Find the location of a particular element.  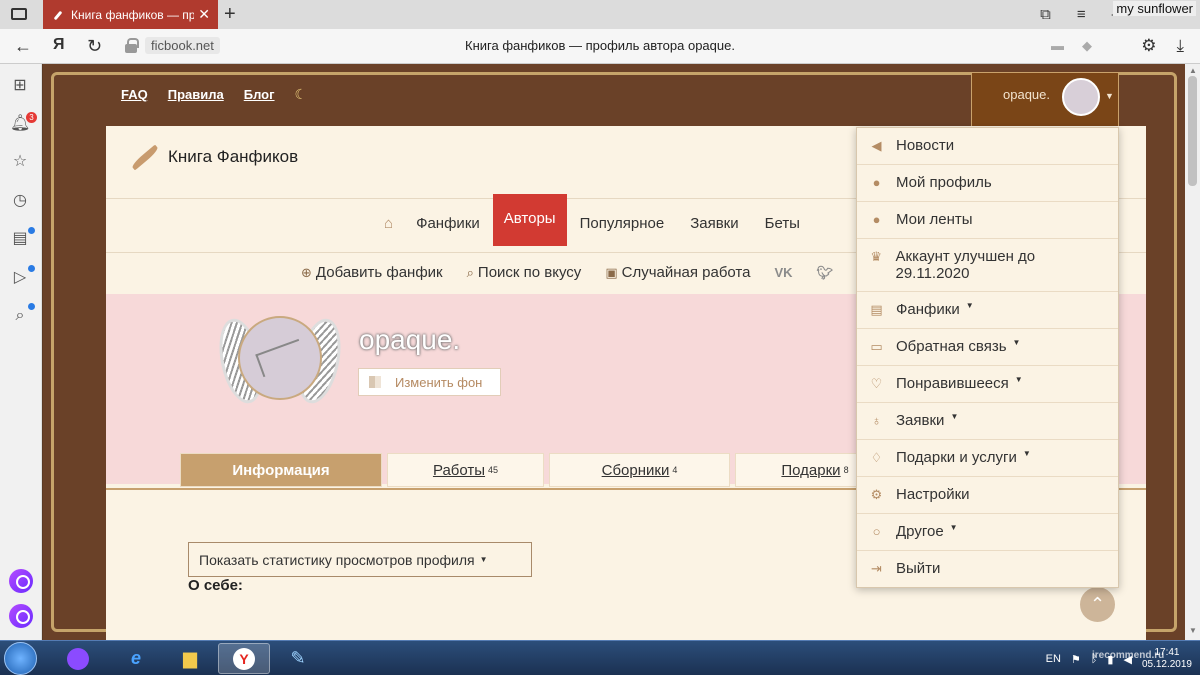

tabs-overview-icon is located at coordinates (19, 14).